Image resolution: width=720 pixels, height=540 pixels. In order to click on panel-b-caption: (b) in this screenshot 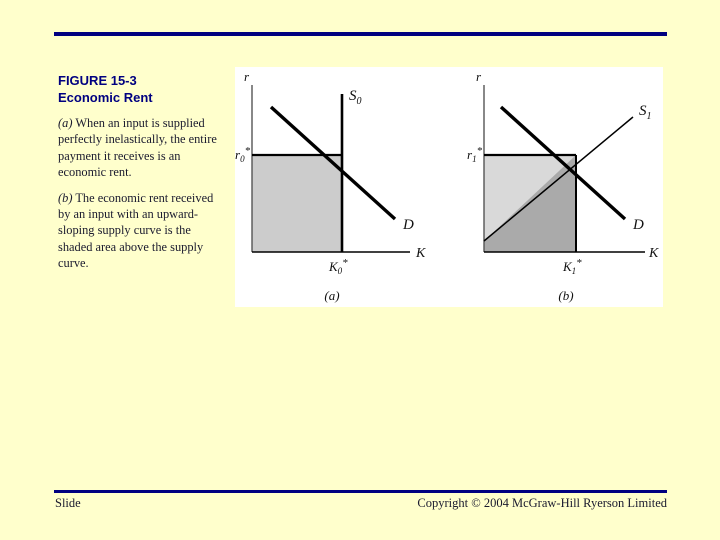, I will do `click(565, 295)`.